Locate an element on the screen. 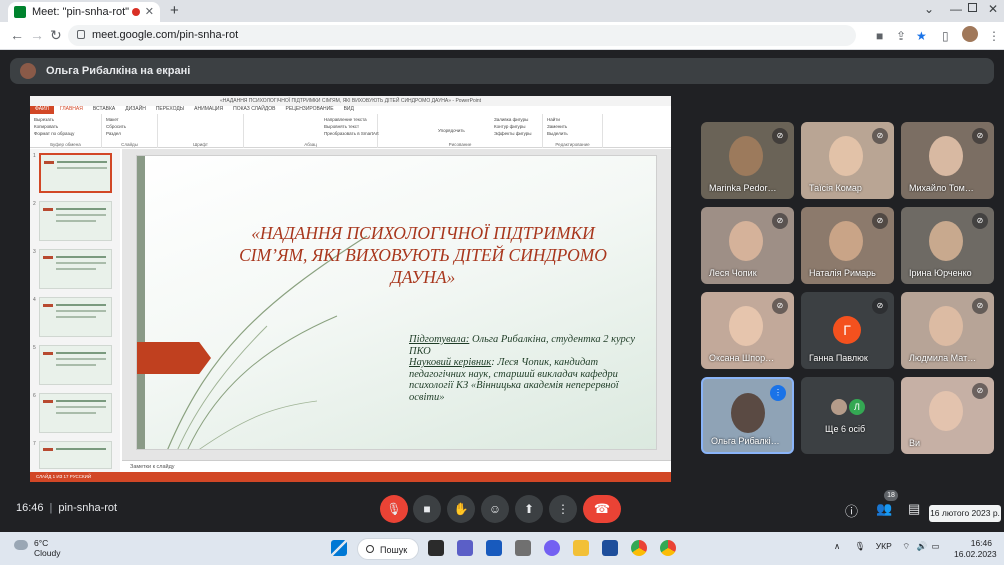 This screenshot has height=565, width=1004. ppt-tab-design: ДИЗАЙН is located at coordinates (135, 109).